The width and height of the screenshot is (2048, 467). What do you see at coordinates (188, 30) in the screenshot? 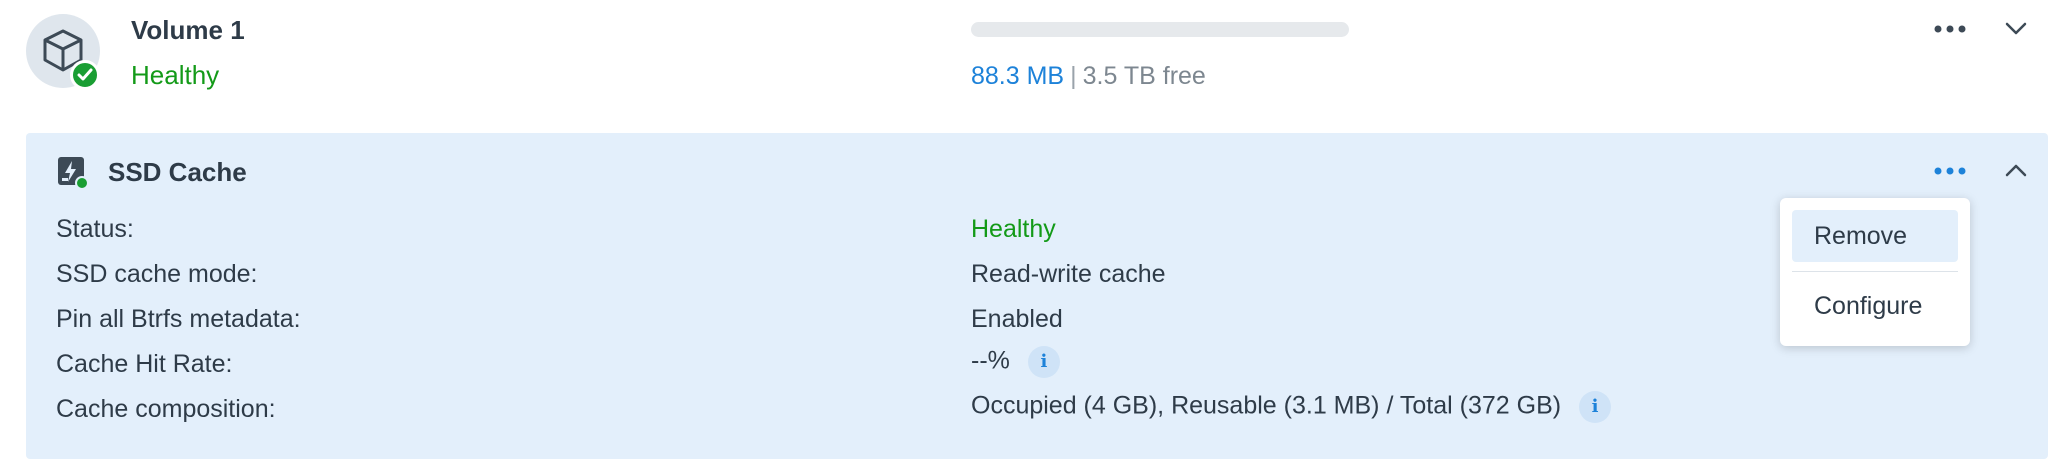
I see `volume-title: Volume 1` at bounding box center [188, 30].